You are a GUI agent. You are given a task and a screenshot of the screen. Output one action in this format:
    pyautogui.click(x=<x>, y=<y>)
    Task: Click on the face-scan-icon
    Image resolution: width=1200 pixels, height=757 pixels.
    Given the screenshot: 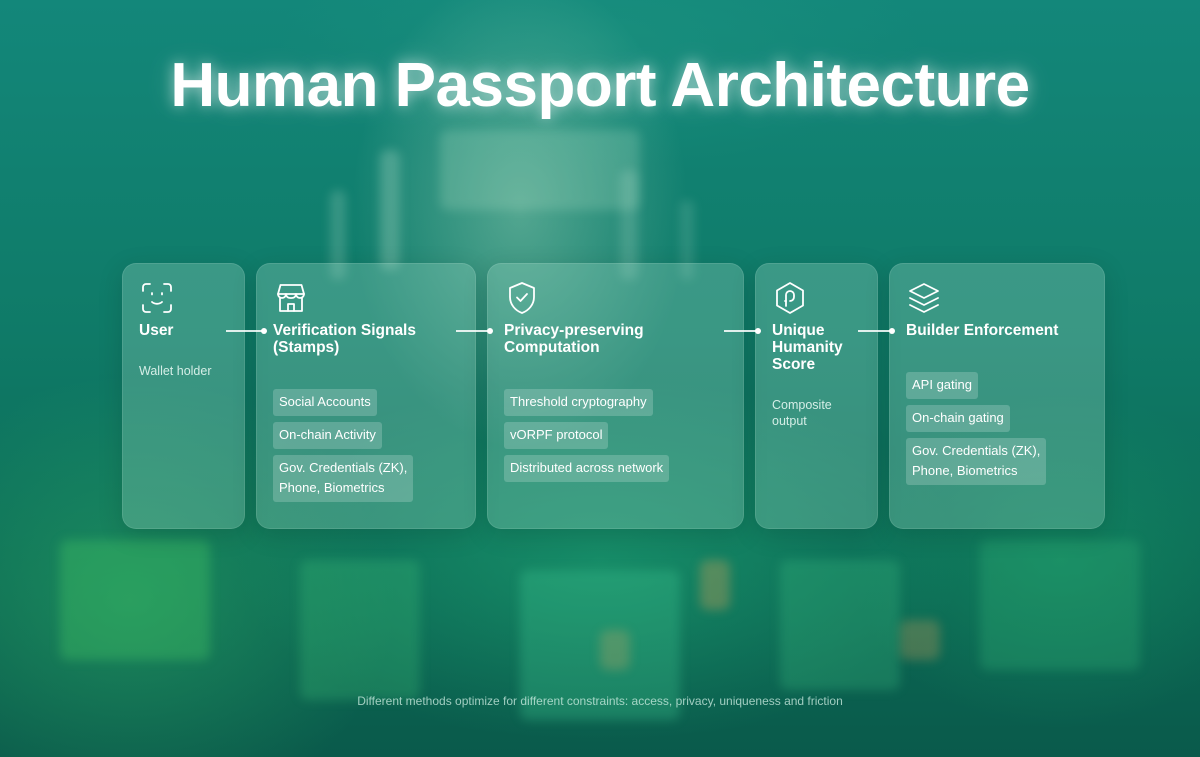 What is the action you would take?
    pyautogui.click(x=157, y=298)
    